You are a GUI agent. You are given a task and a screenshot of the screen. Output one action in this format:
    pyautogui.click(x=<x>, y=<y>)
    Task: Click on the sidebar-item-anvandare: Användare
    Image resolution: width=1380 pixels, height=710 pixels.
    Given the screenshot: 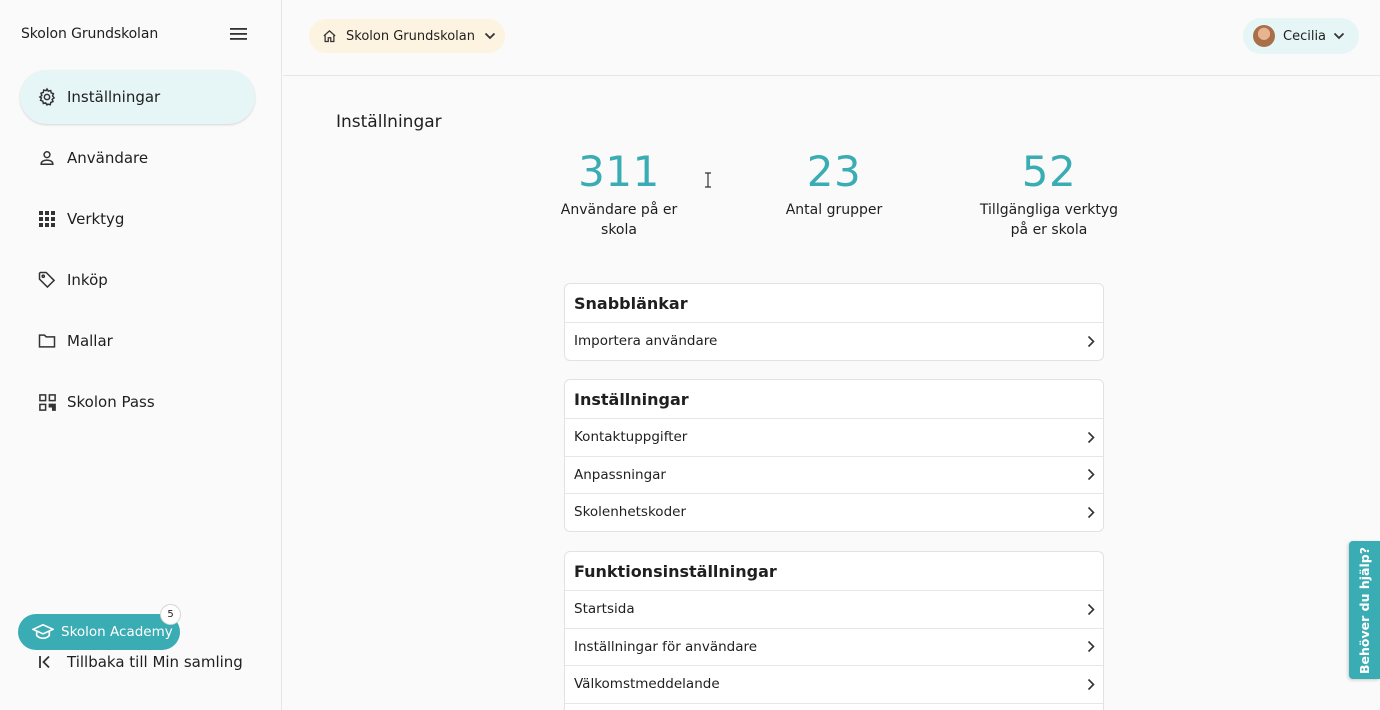 What is the action you would take?
    pyautogui.click(x=137, y=158)
    